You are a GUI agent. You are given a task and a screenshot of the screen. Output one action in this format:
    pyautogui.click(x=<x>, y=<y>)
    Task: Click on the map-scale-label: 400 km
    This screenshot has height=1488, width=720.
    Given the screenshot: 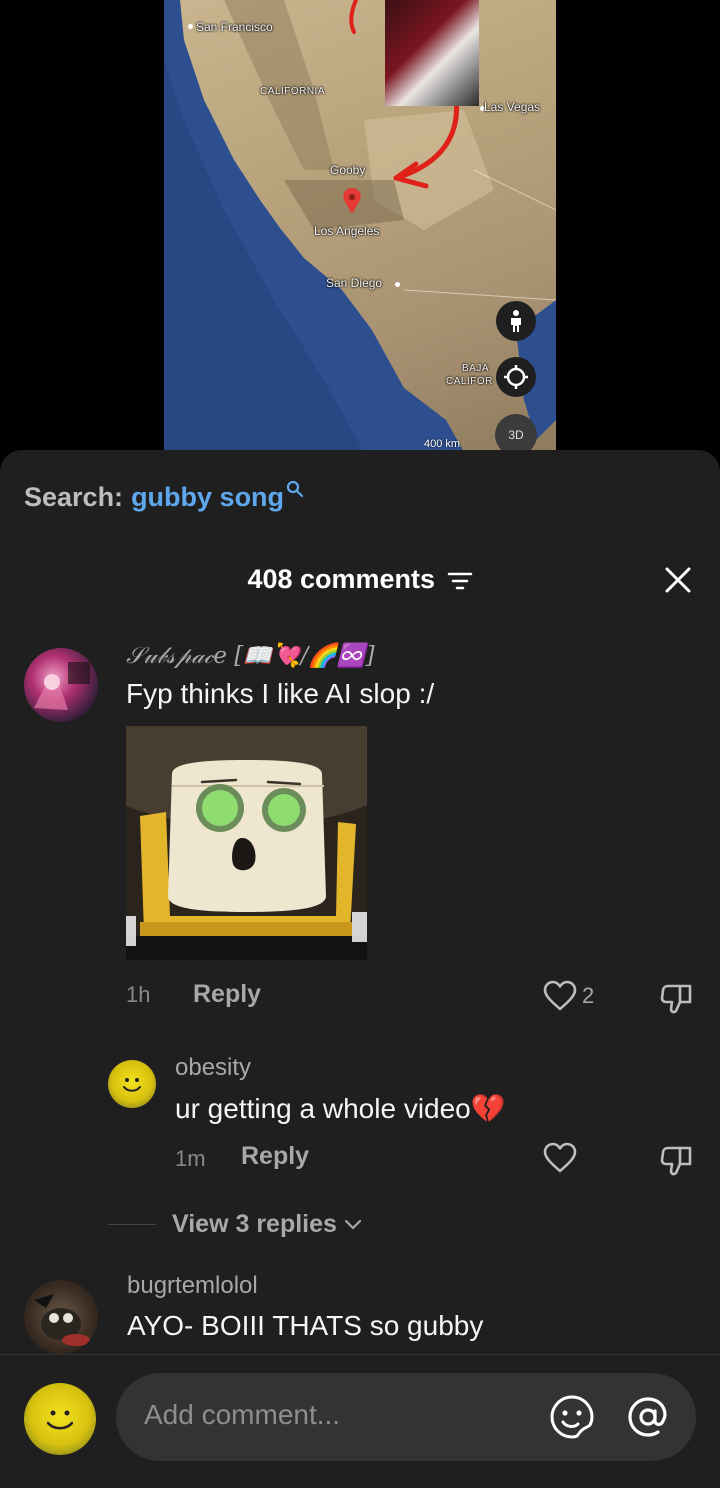 What is the action you would take?
    pyautogui.click(x=442, y=444)
    